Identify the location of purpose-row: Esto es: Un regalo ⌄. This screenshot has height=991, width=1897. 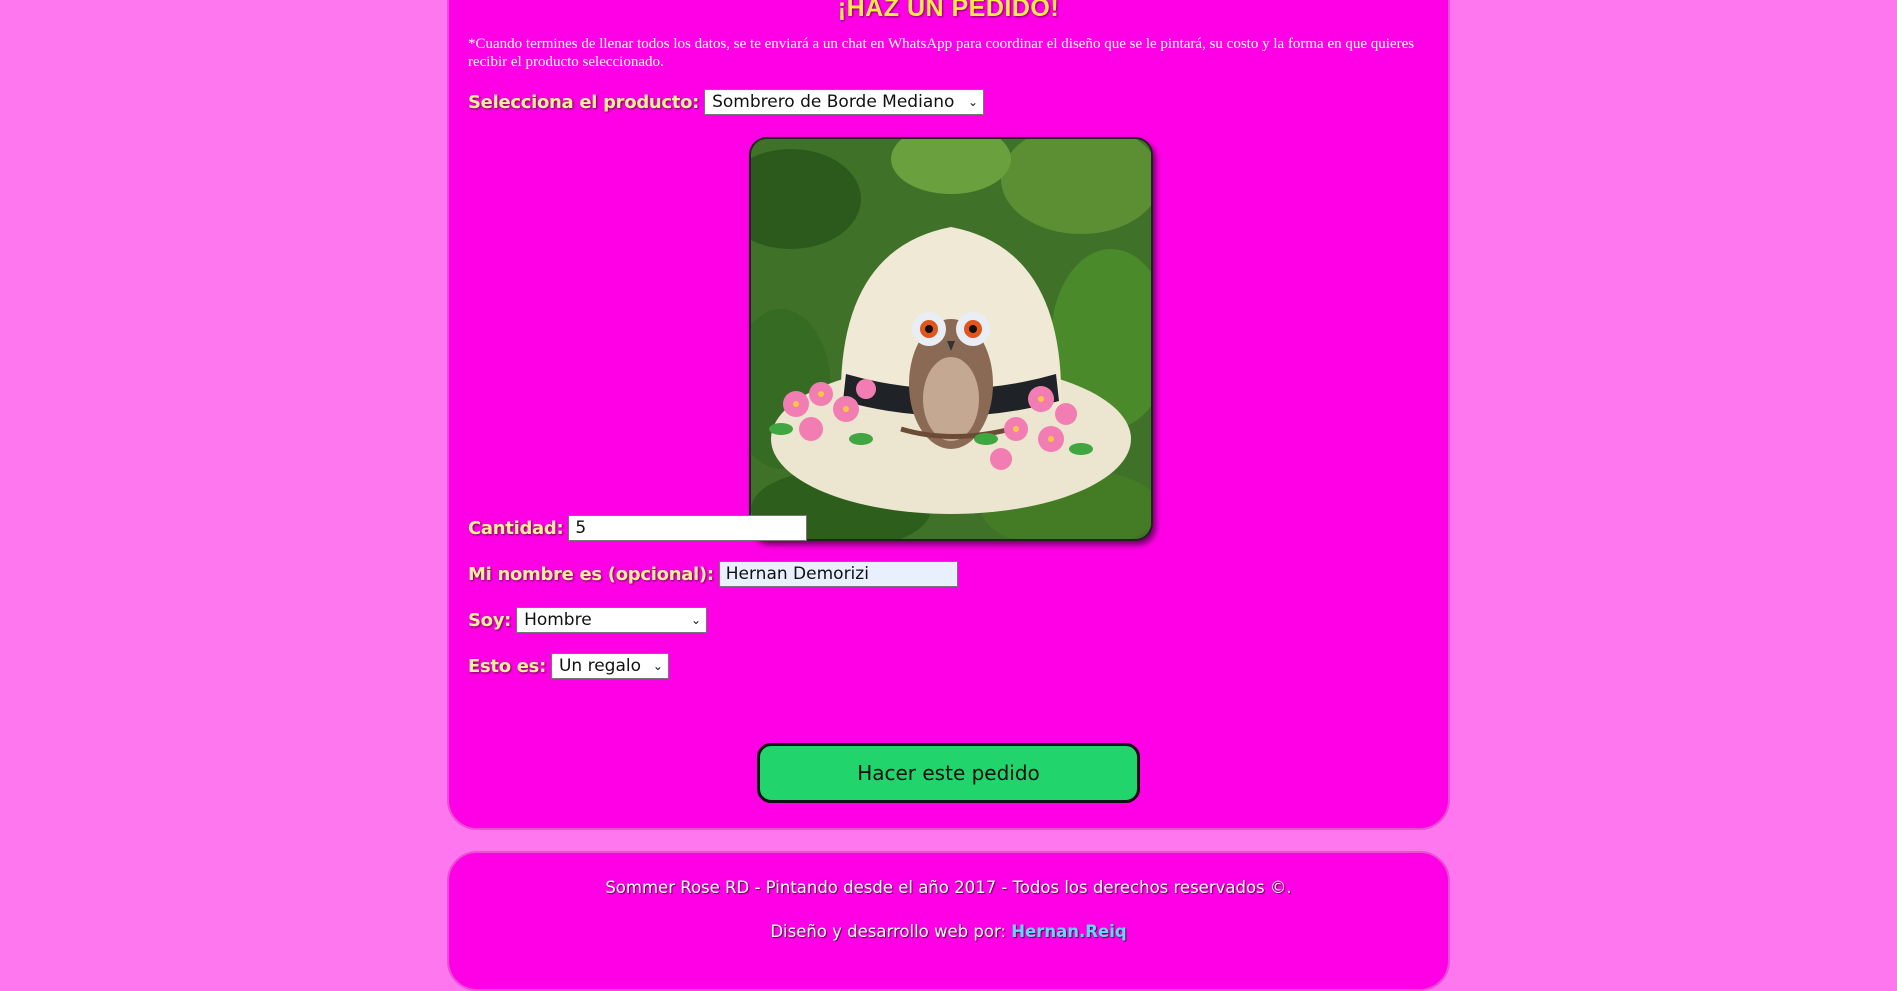
(568, 666).